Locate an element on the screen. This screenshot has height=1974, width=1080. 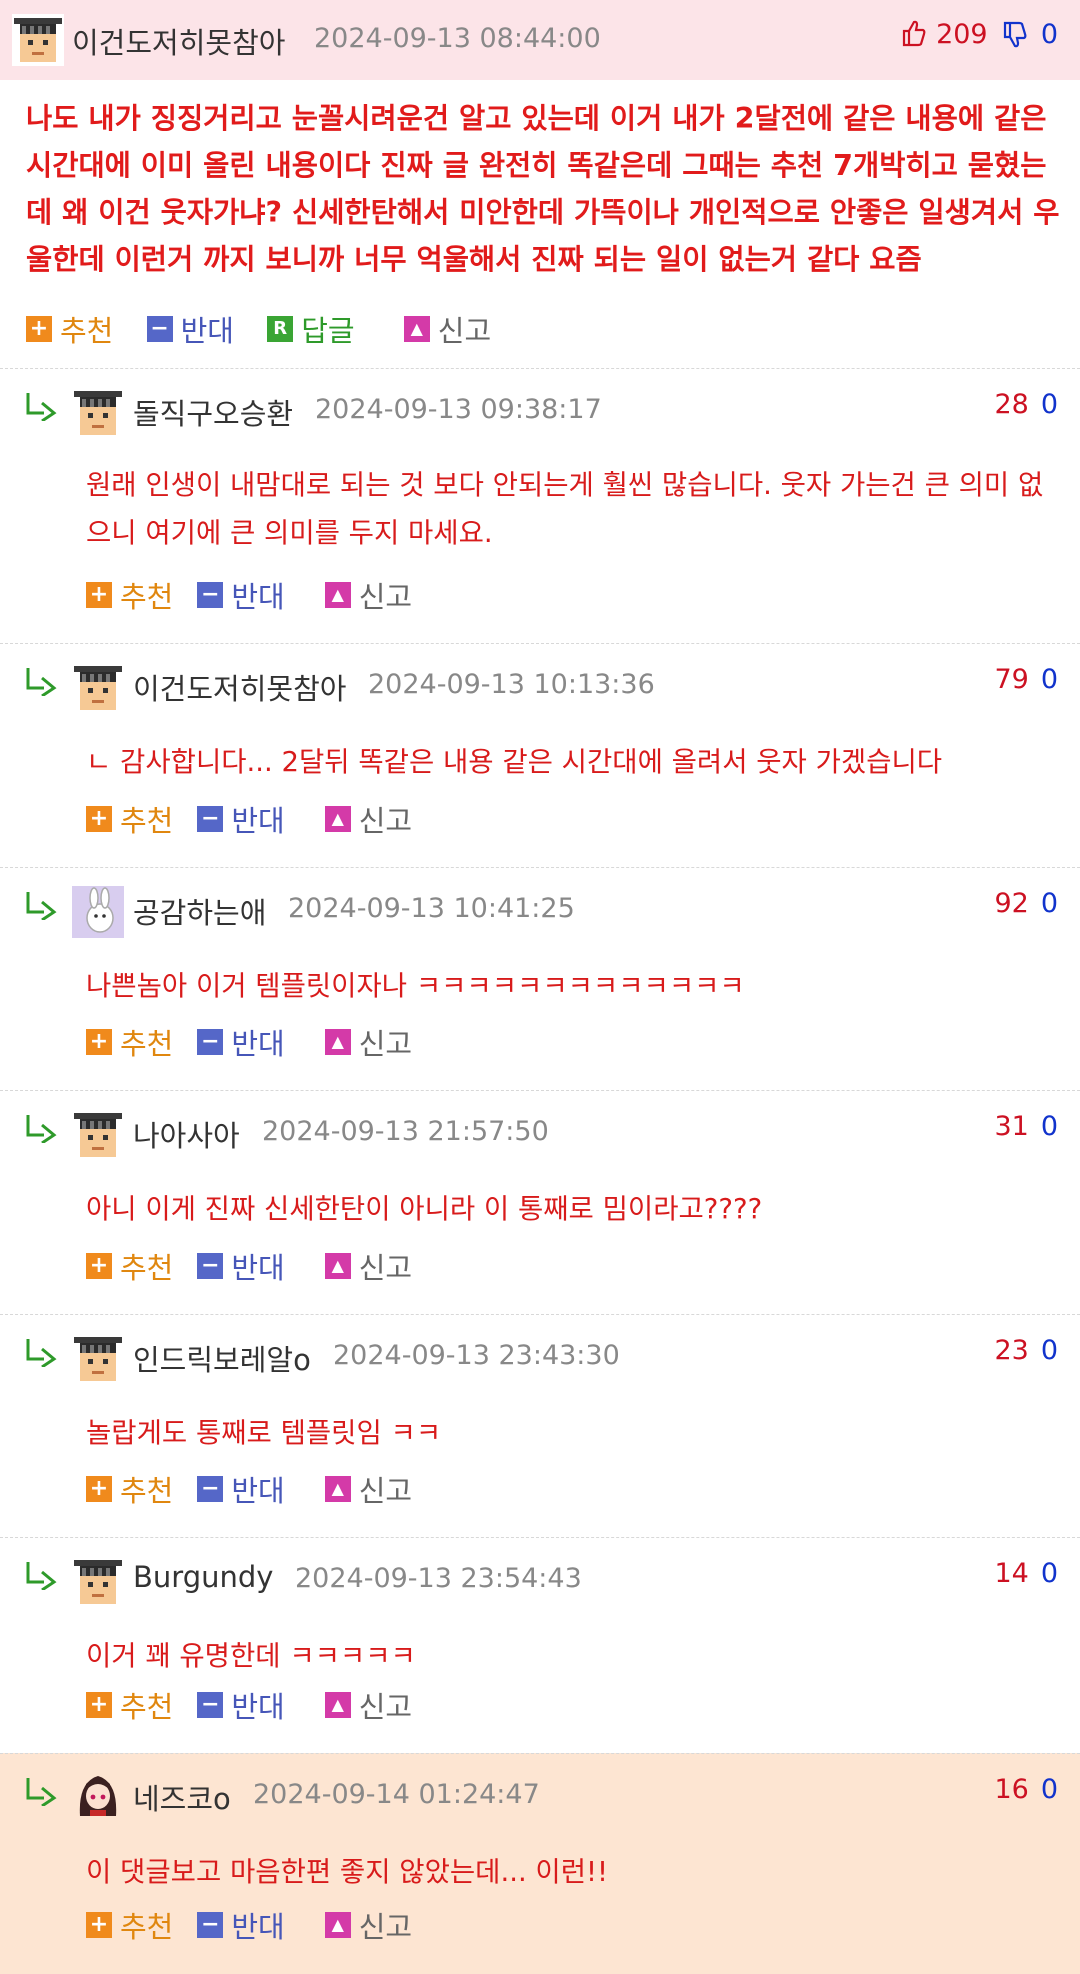
comment-author: Burgundy is located at coordinates (203, 1577).